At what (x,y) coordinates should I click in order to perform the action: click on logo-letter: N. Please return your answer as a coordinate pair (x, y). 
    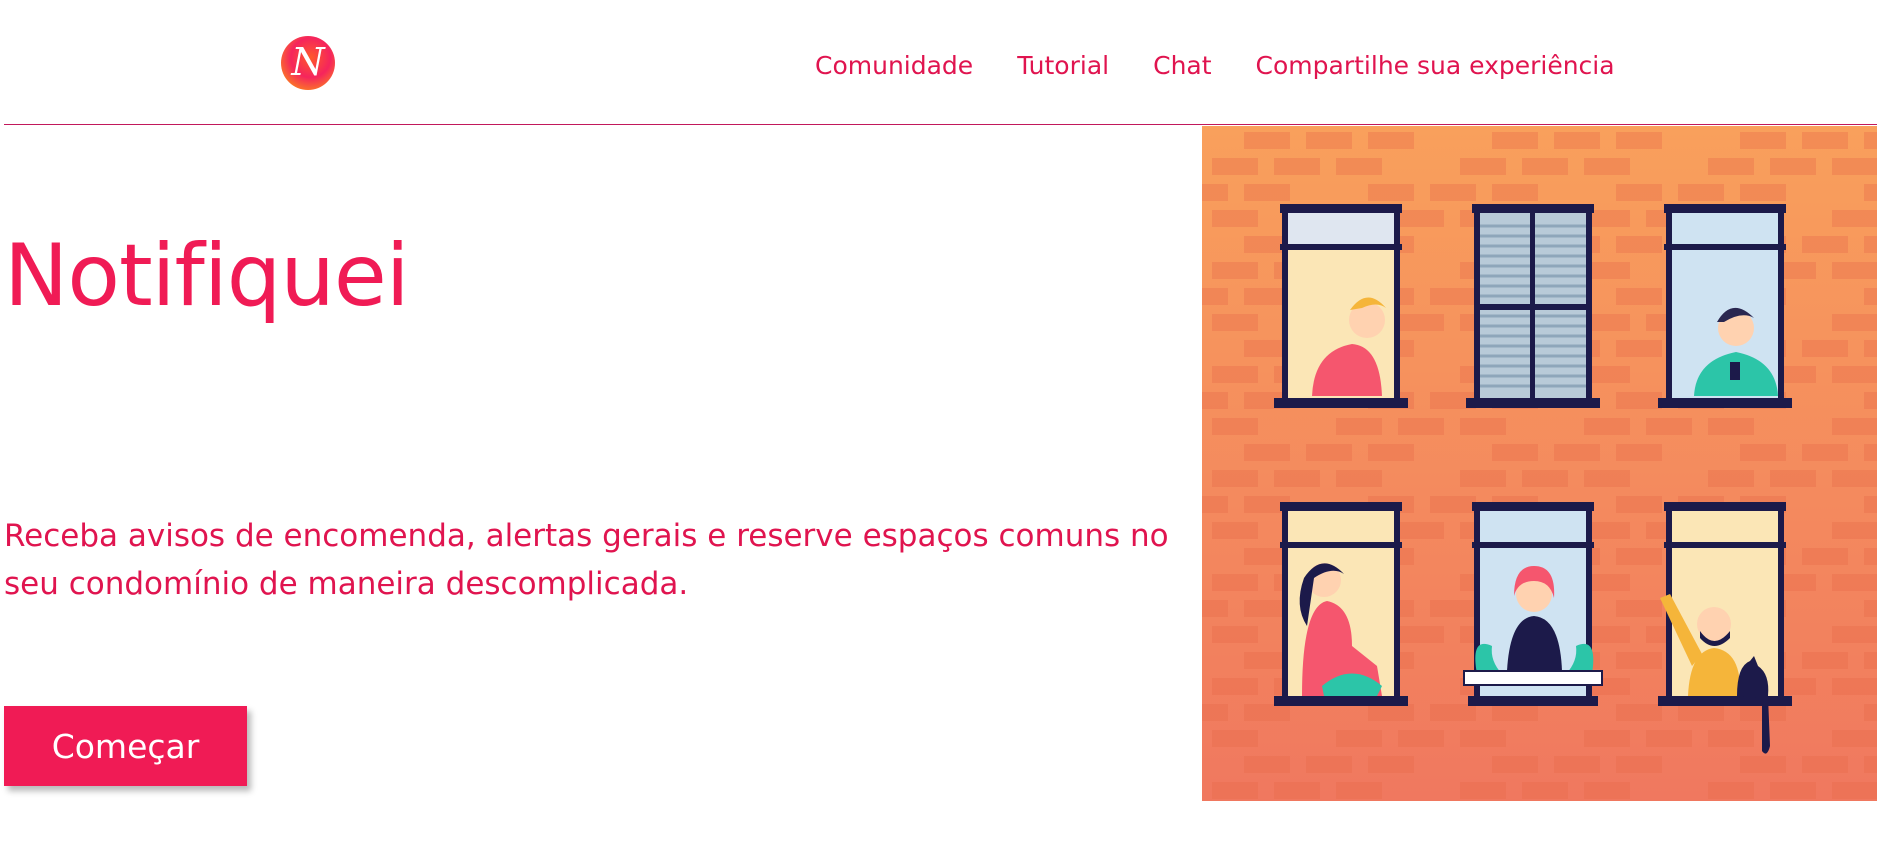
    Looking at the image, I should click on (308, 62).